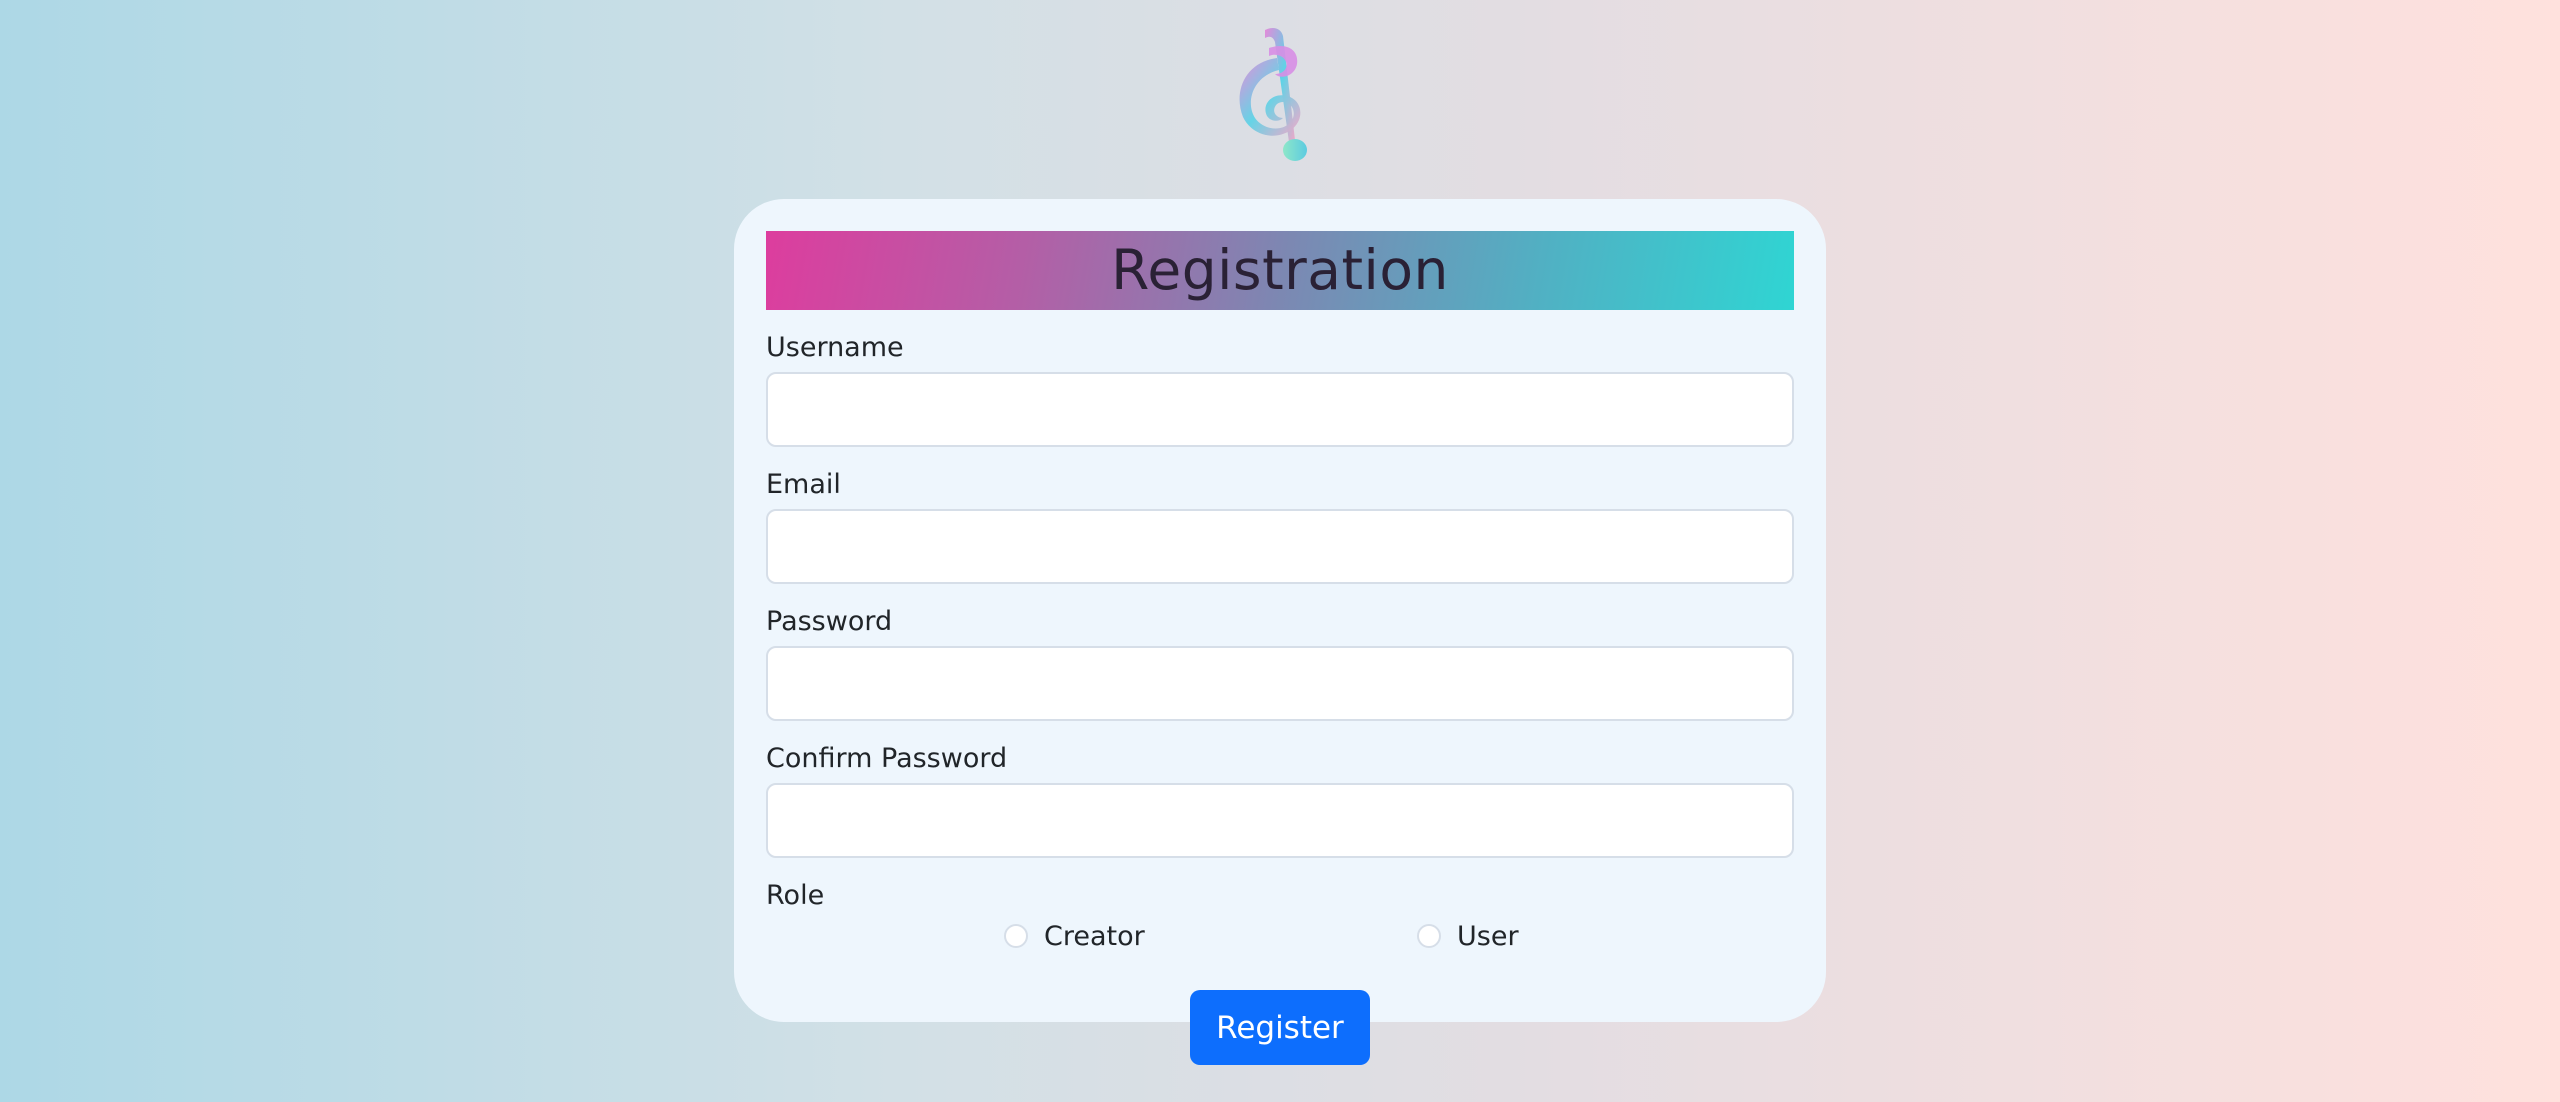  Describe the element at coordinates (1016, 936) in the screenshot. I see `creator-radio` at that location.